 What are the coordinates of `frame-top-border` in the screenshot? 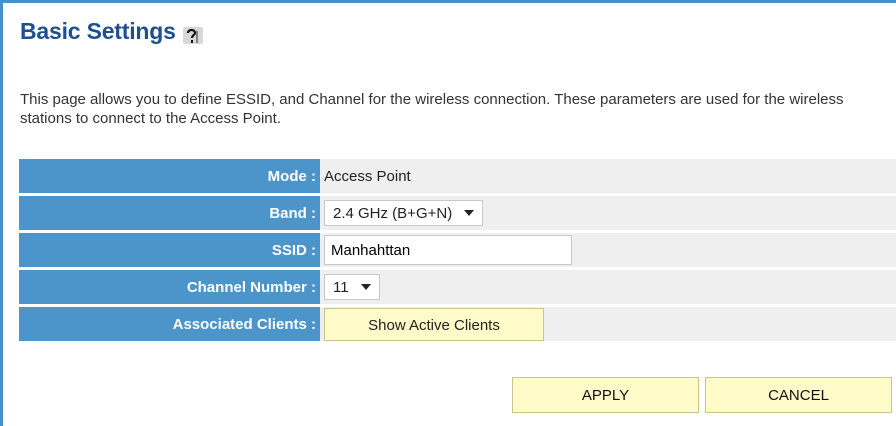 It's located at (448, 1).